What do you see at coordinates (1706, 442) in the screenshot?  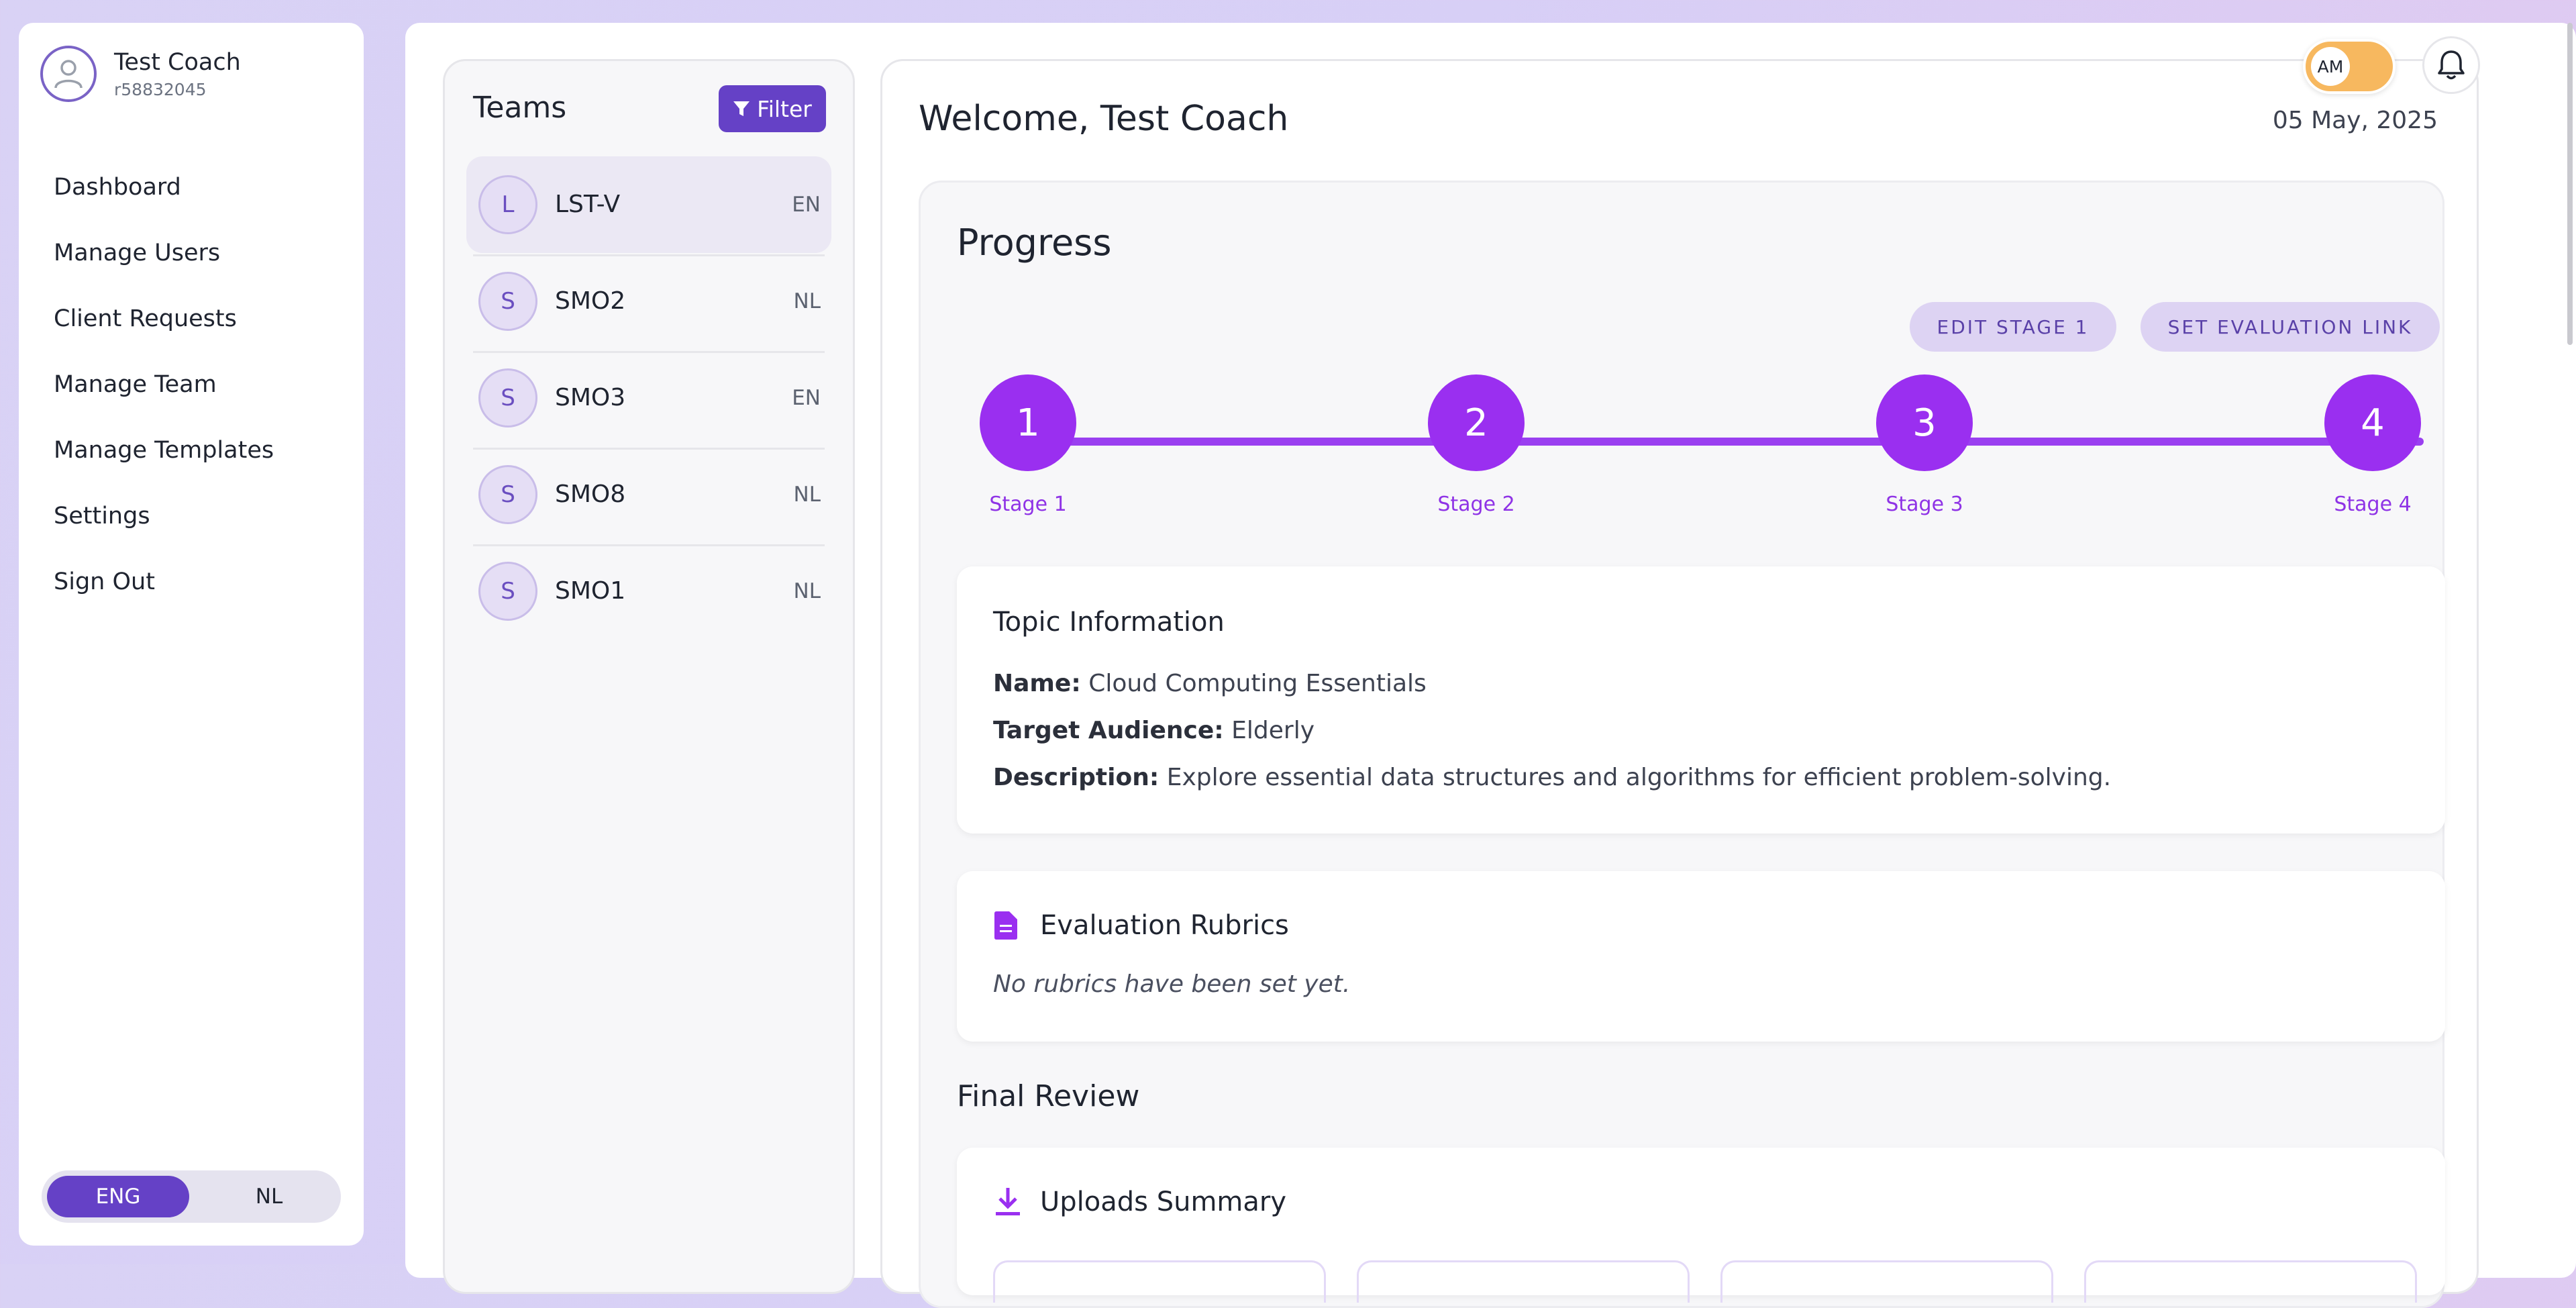 I see `stage-progress-line` at bounding box center [1706, 442].